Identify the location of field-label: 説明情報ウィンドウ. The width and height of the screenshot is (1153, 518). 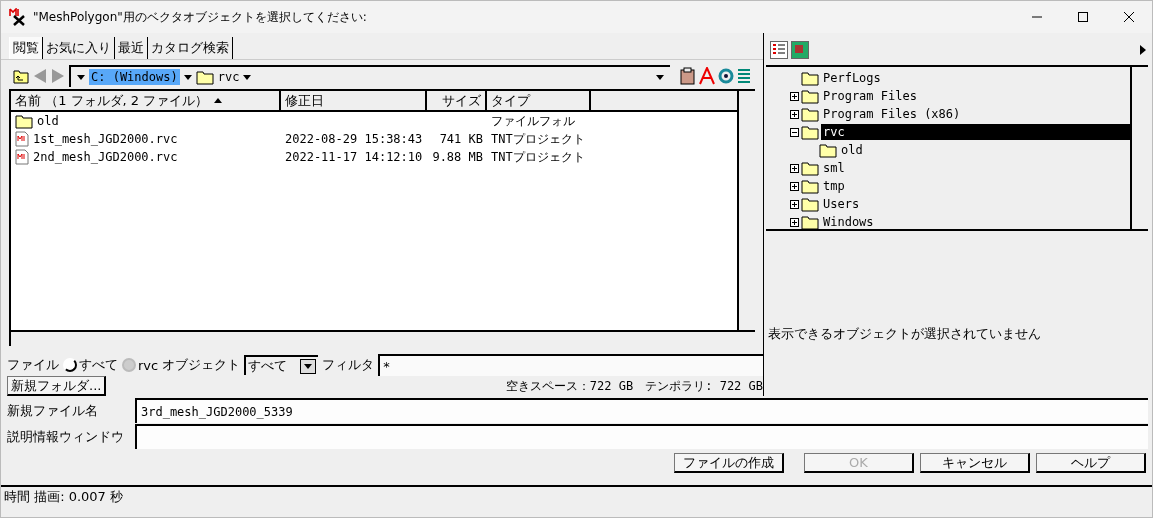
(66, 436).